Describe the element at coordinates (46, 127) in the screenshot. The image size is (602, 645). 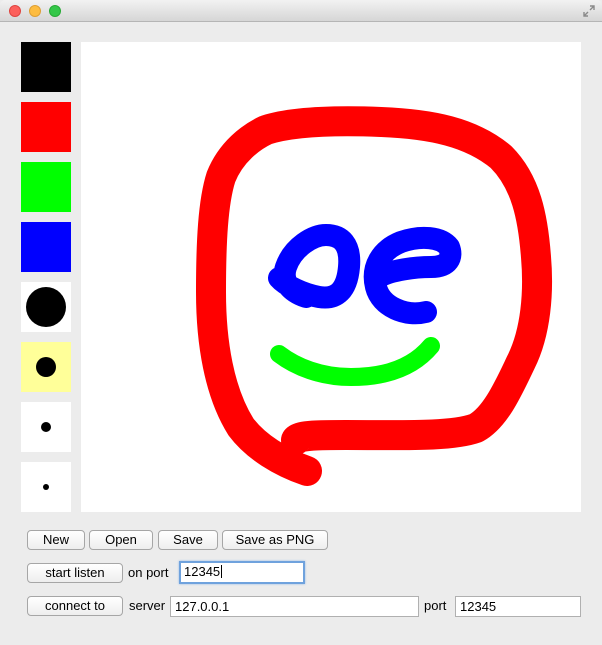
I see `color-swatch-red` at that location.